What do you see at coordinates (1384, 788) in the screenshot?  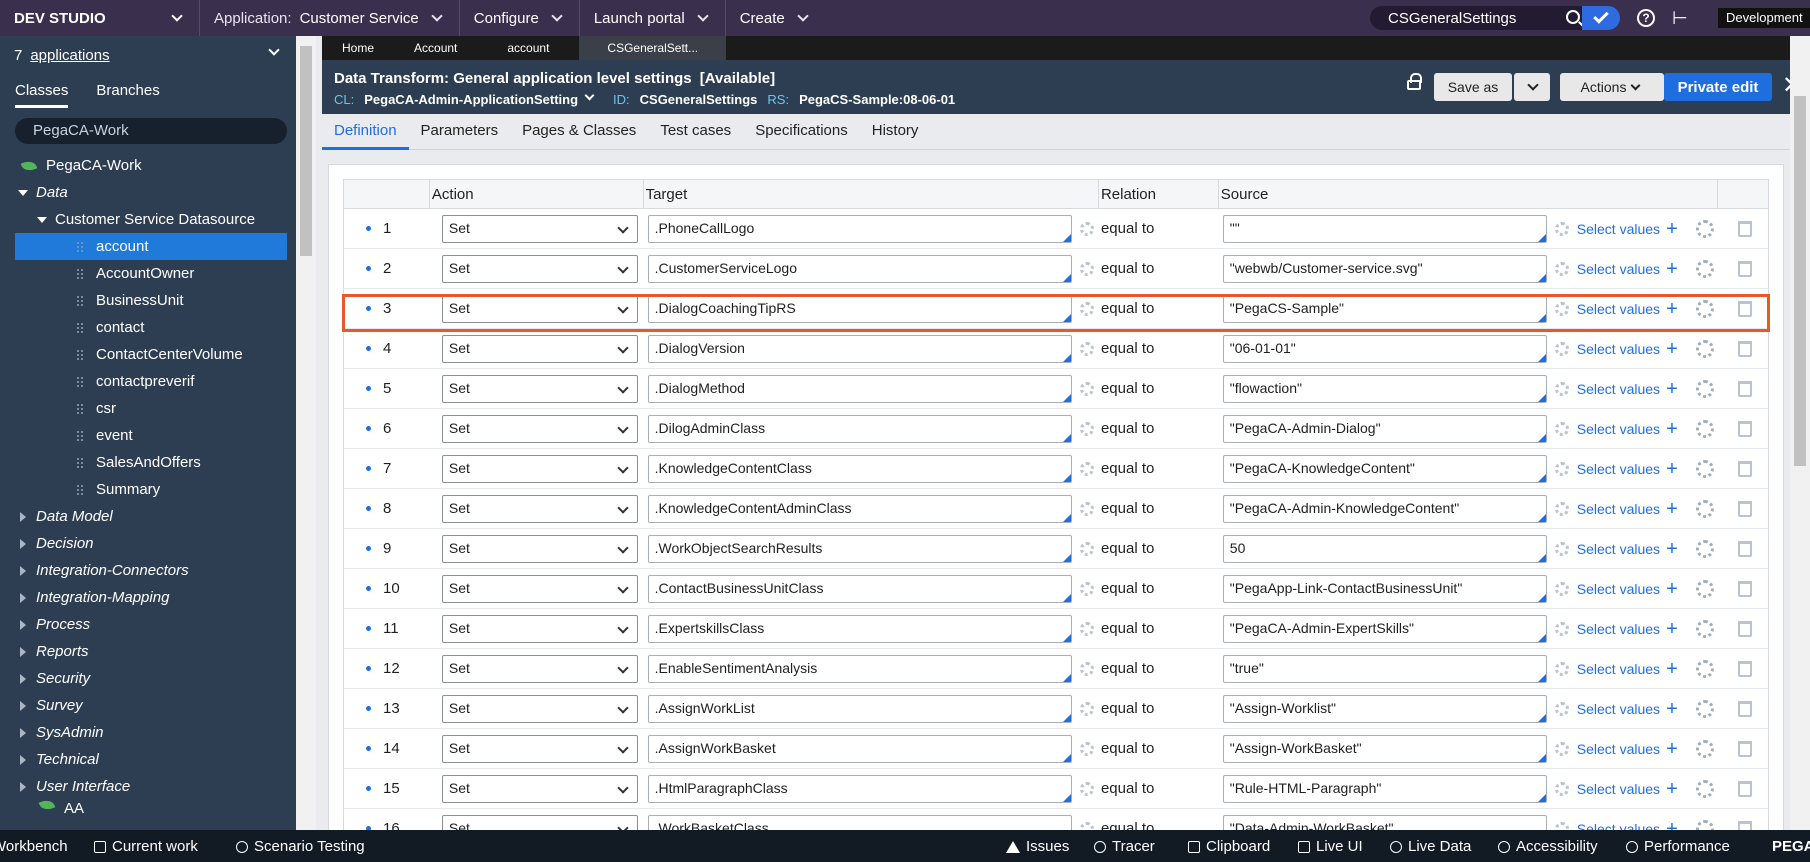 I see `source-input: "Rule-HTML-Paragraph"` at bounding box center [1384, 788].